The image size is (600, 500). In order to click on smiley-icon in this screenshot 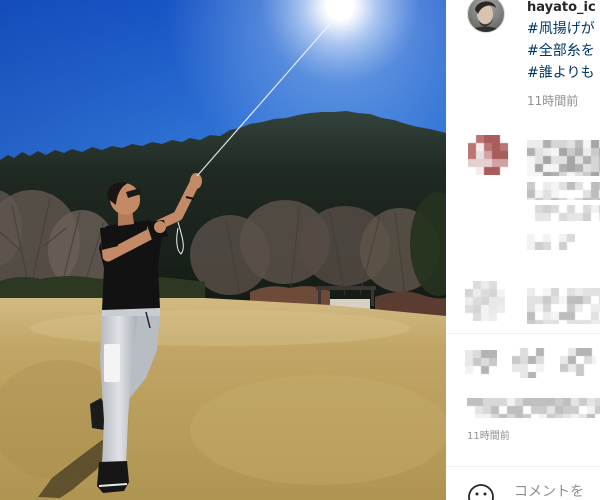, I will do `click(481, 491)`.